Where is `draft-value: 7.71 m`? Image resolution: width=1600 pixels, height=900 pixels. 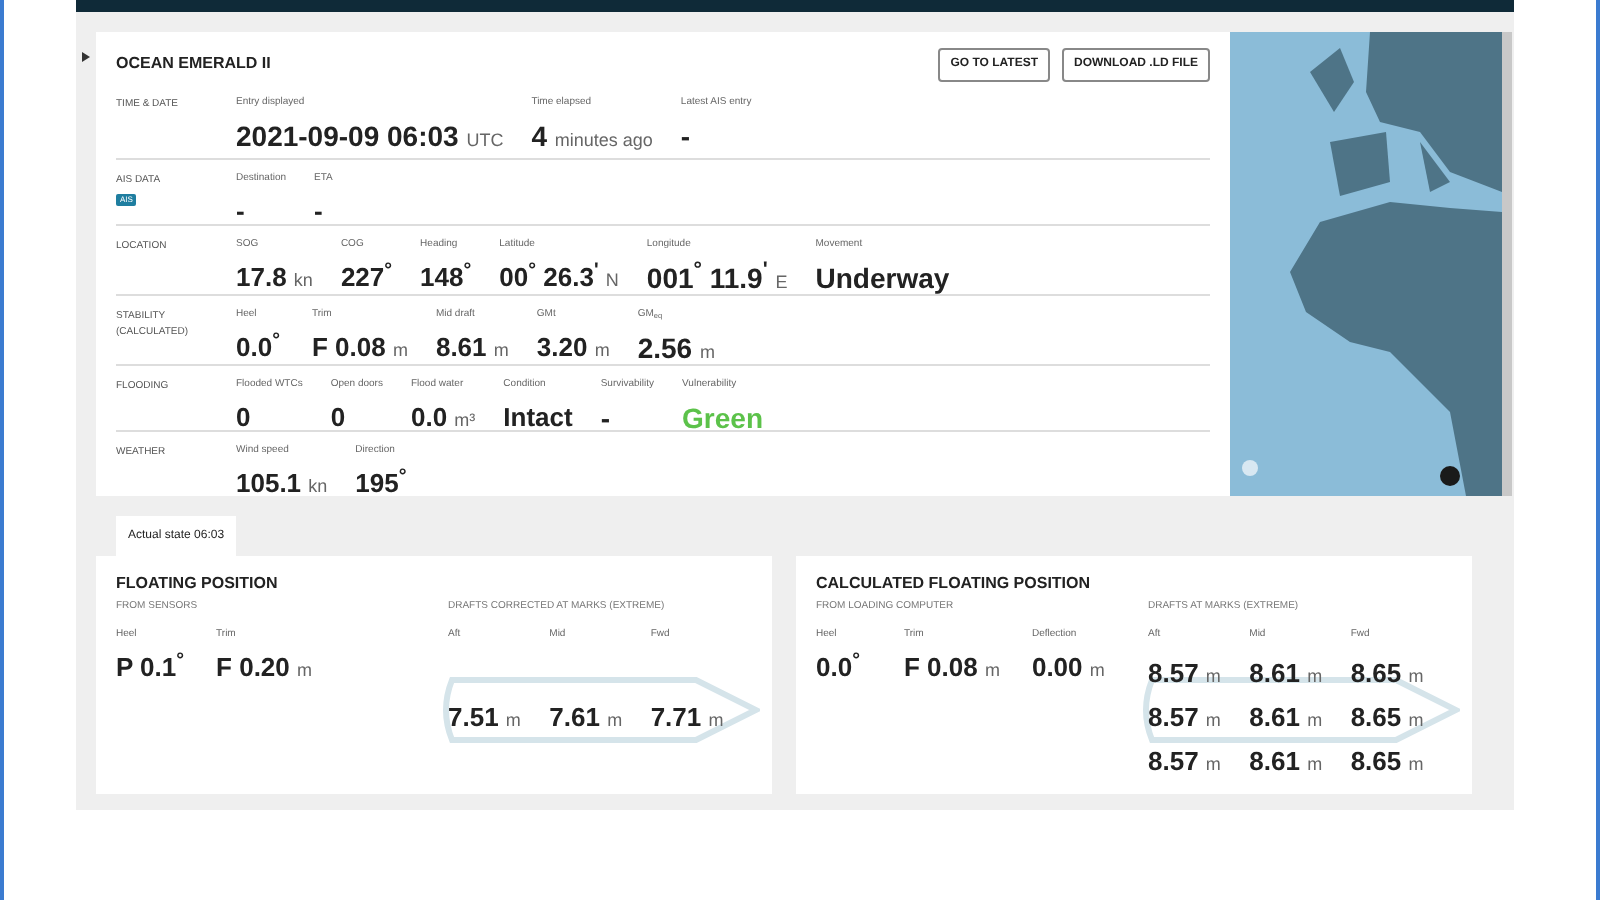
draft-value: 7.71 m is located at coordinates (687, 717).